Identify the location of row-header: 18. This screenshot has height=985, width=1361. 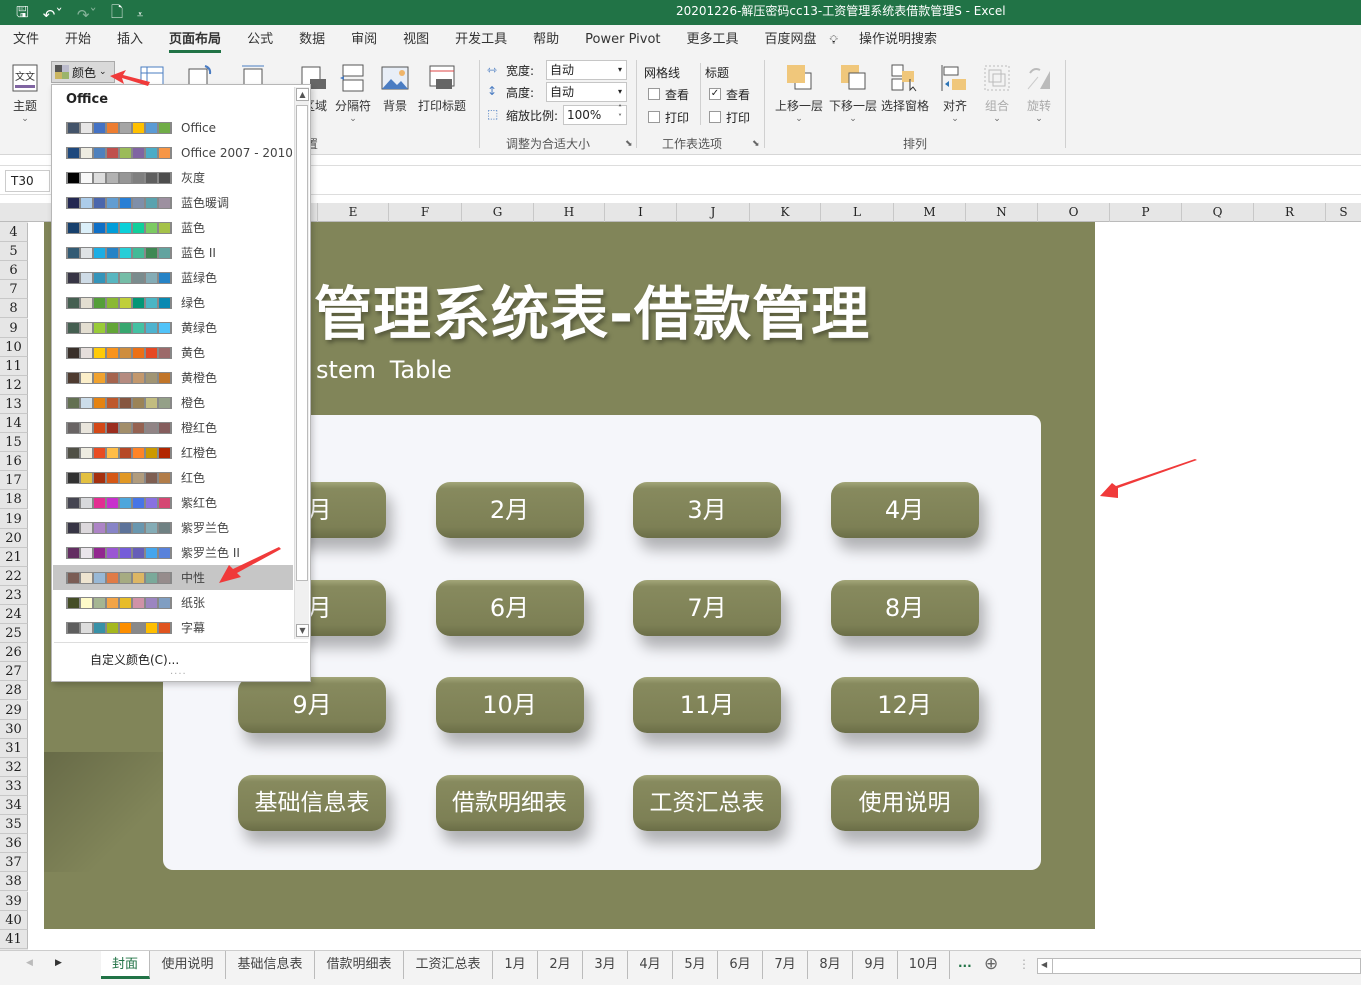
(14, 500).